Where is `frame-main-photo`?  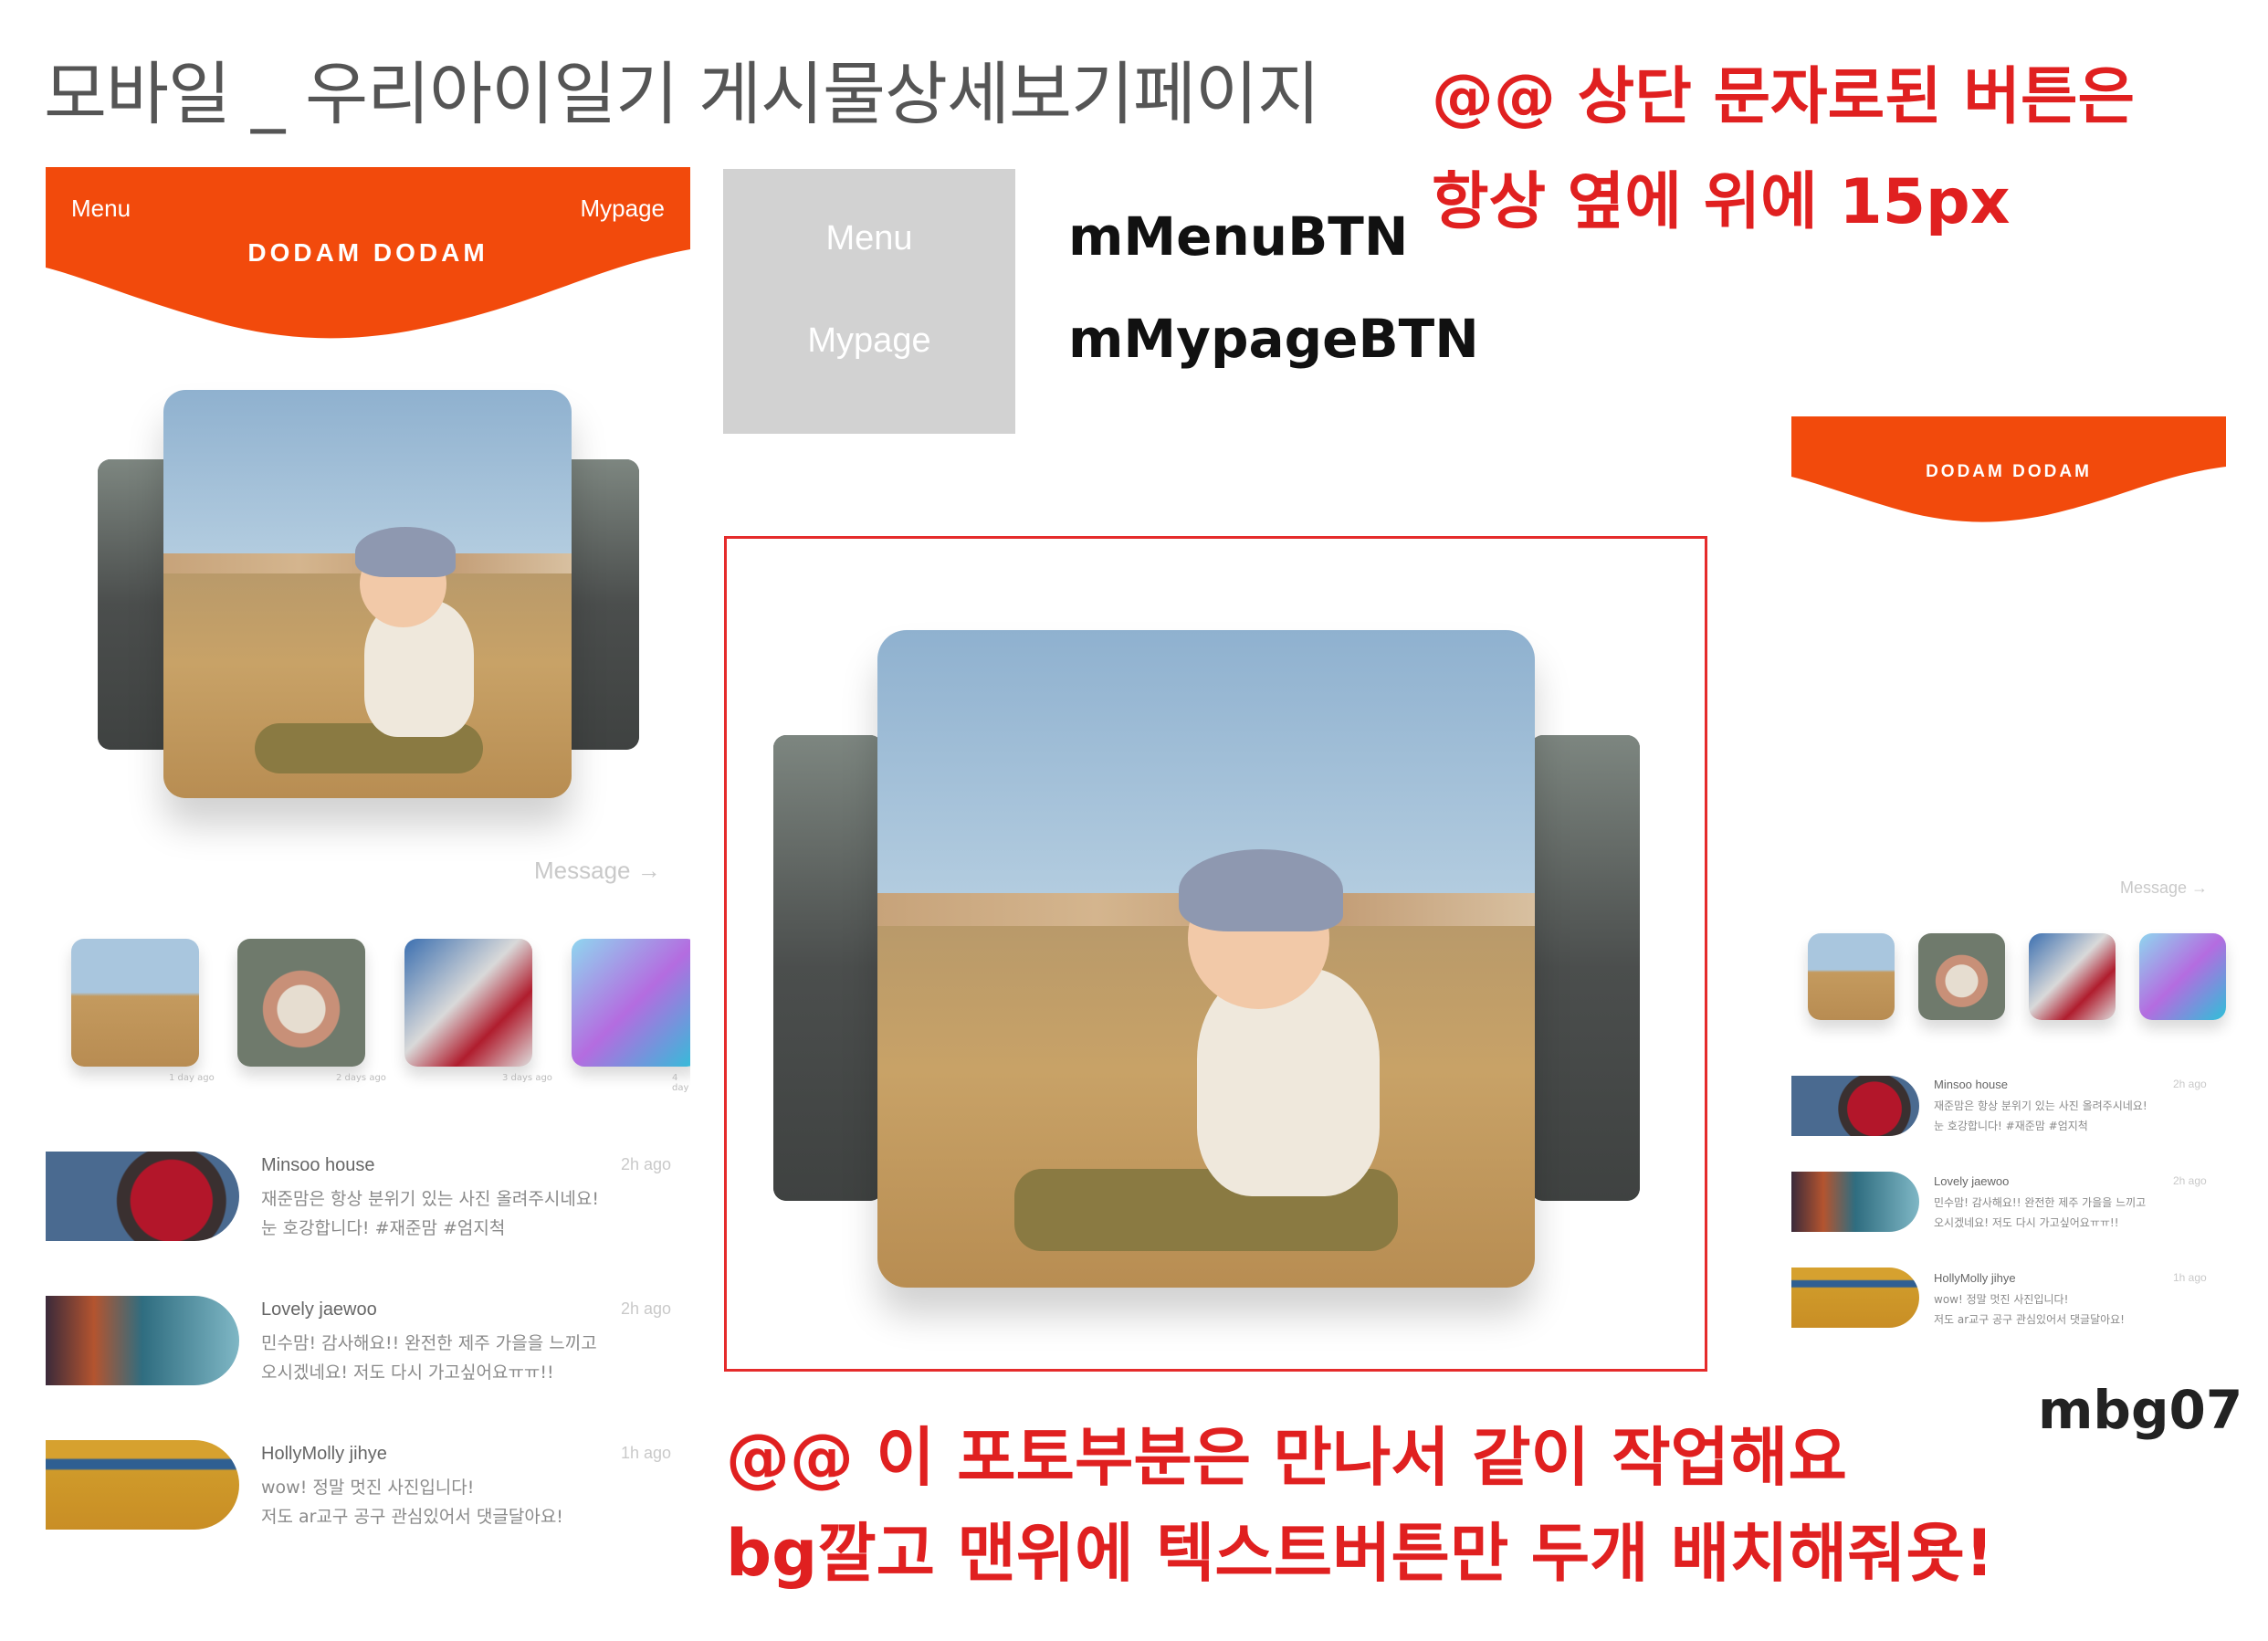 frame-main-photo is located at coordinates (1206, 959).